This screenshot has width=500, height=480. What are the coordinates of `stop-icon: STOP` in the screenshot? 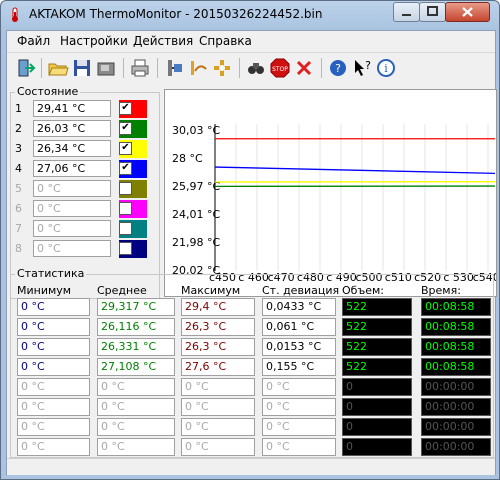 It's located at (280, 70).